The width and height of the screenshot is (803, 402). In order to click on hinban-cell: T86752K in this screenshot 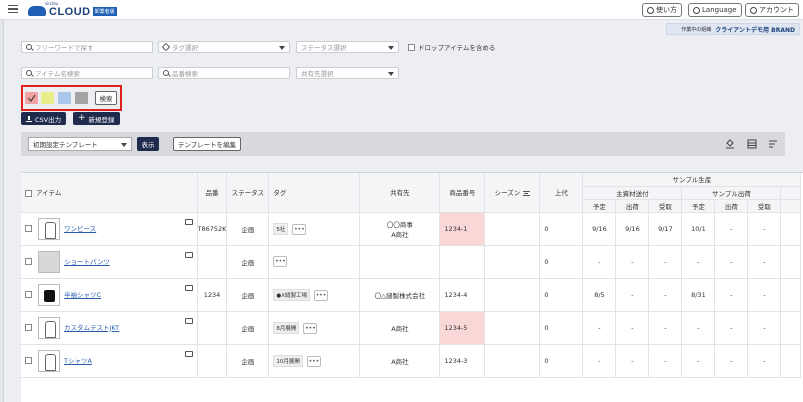, I will do `click(212, 229)`.